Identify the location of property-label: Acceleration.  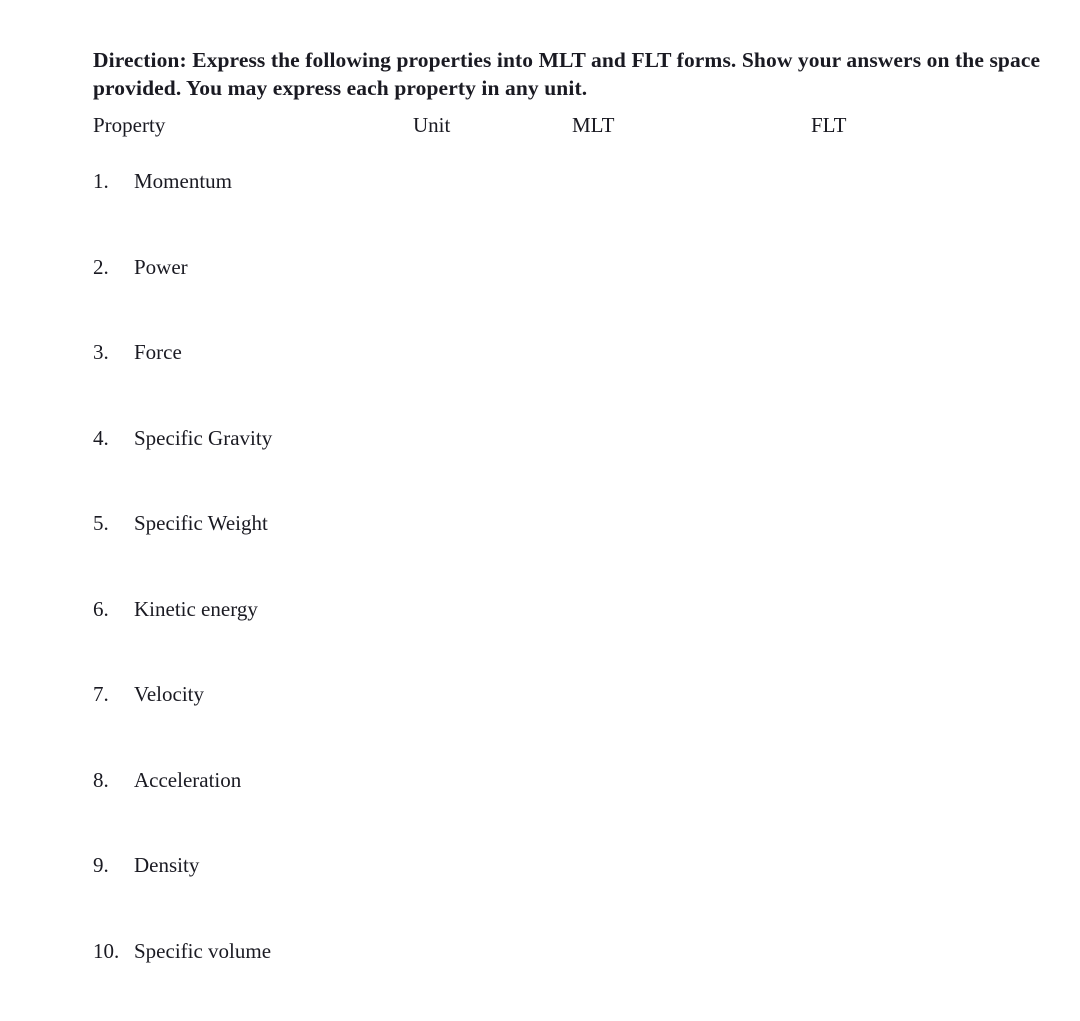
(187, 780).